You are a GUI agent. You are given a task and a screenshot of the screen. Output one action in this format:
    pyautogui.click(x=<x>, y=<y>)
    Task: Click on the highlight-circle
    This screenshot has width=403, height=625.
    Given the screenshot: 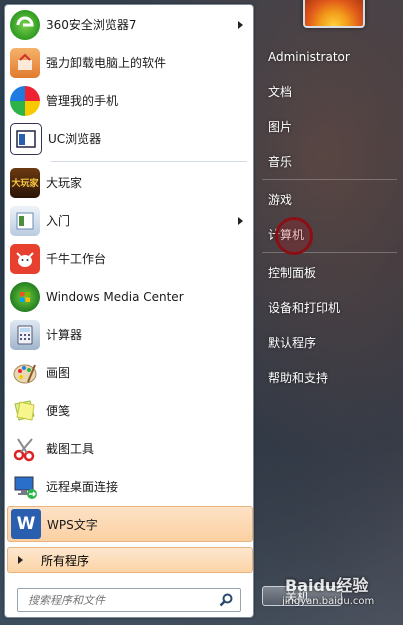 What is the action you would take?
    pyautogui.click(x=294, y=236)
    